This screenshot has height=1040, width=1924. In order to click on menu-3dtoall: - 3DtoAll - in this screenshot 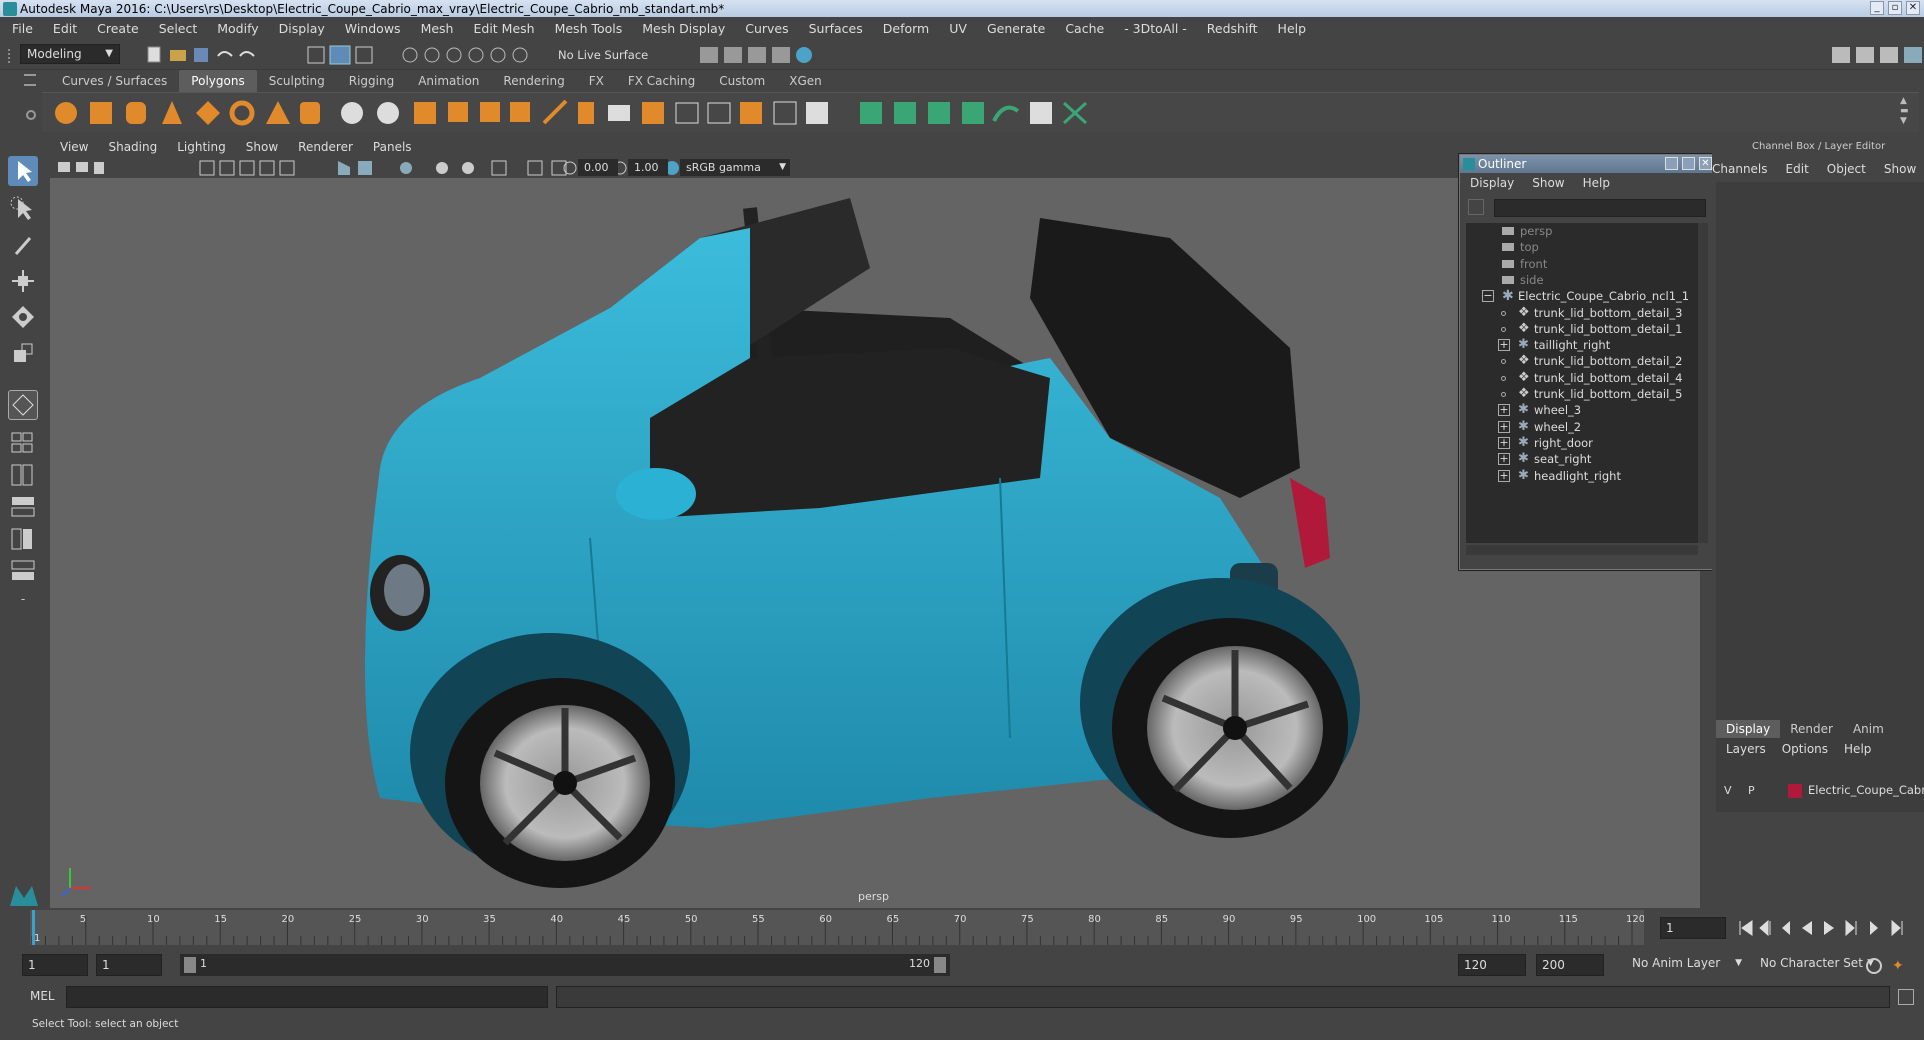, I will do `click(1155, 28)`.